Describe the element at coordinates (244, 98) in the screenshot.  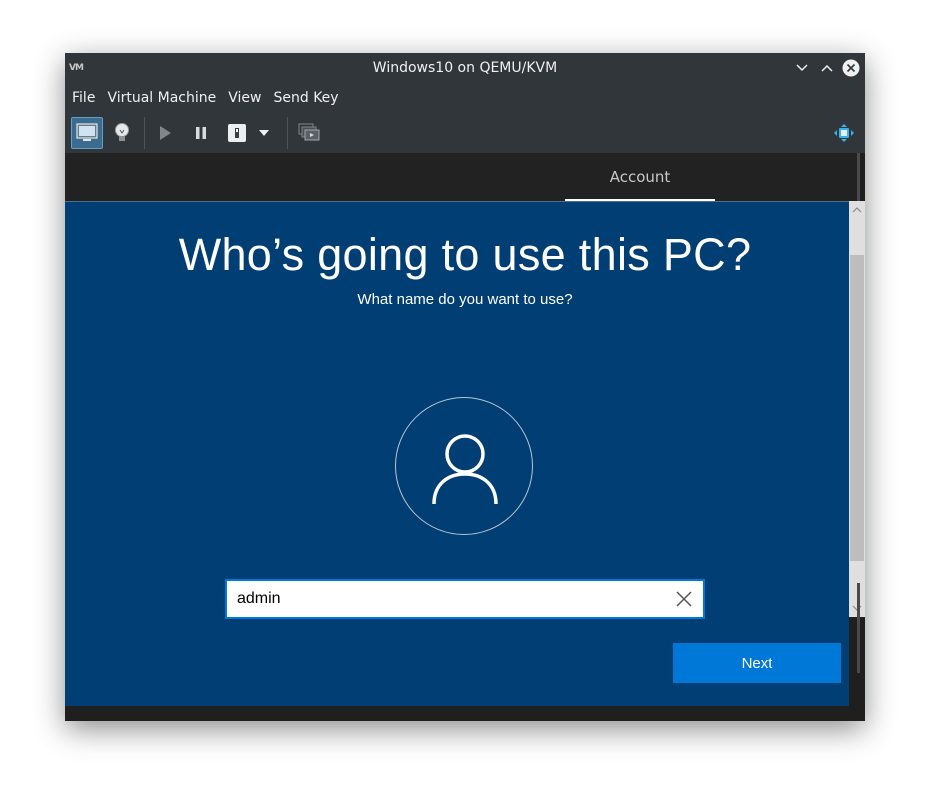
I see `menu-view: View` at that location.